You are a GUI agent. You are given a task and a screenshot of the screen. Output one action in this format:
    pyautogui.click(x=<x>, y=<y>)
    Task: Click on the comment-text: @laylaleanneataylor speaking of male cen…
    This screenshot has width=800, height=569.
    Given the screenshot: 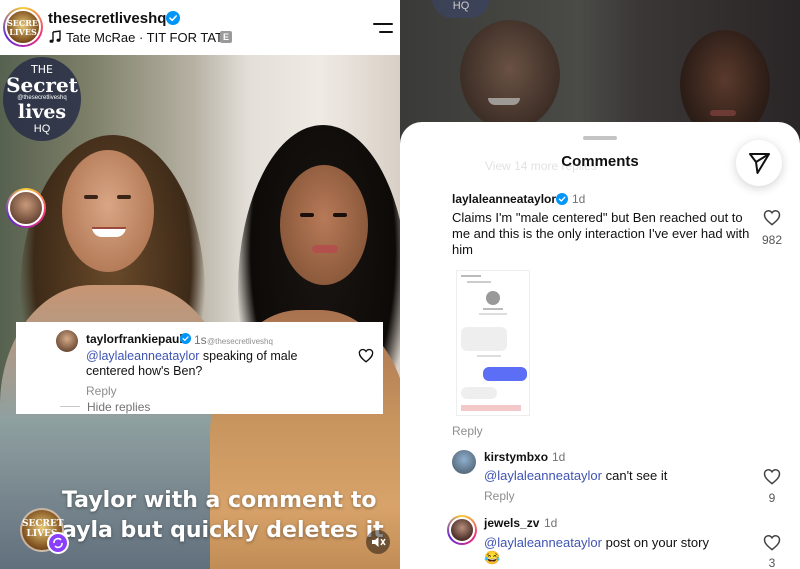 What is the action you would take?
    pyautogui.click(x=206, y=364)
    